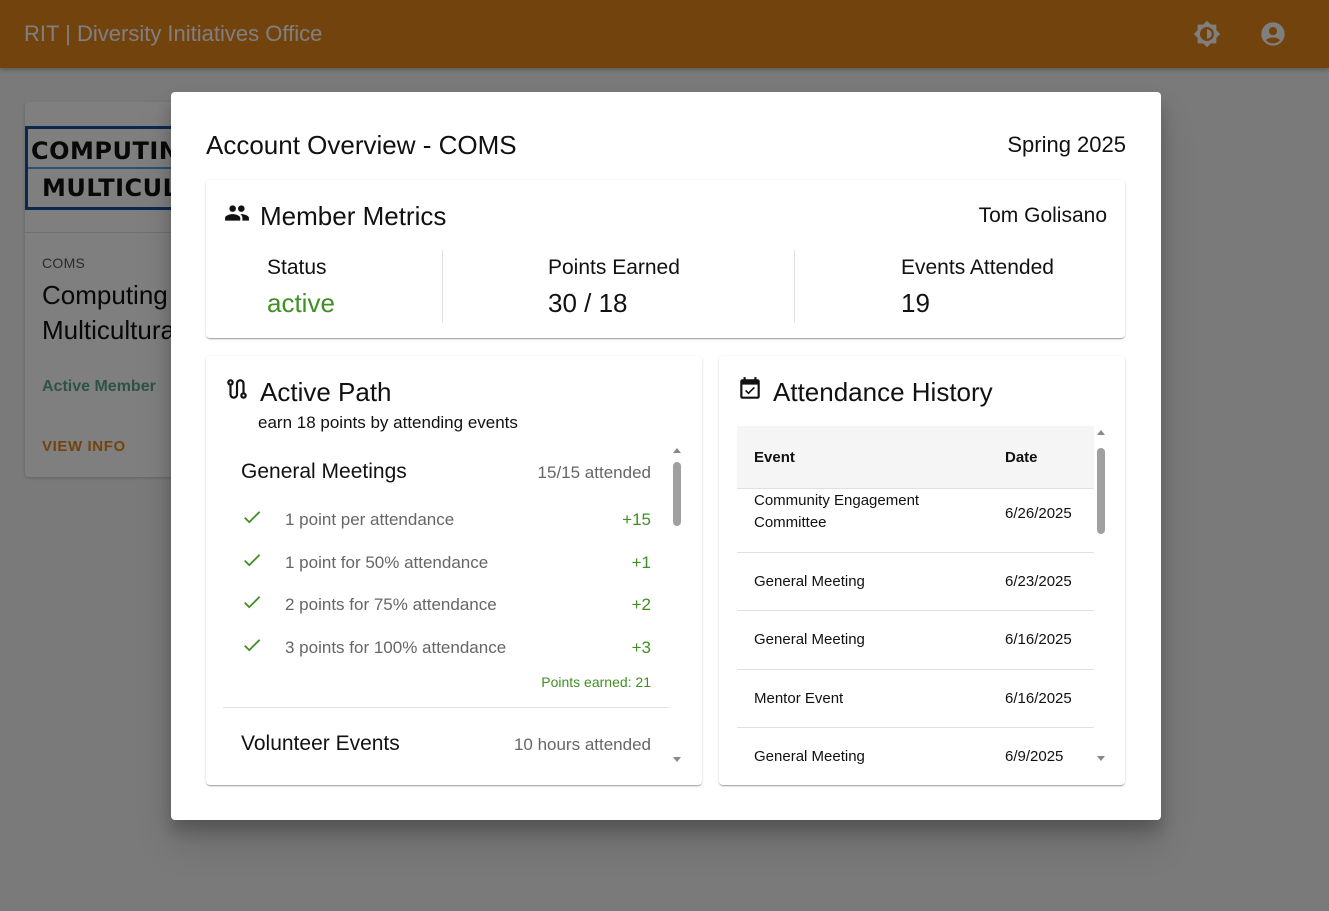  Describe the element at coordinates (1102, 595) in the screenshot. I see `attendance-scrollbar` at that location.